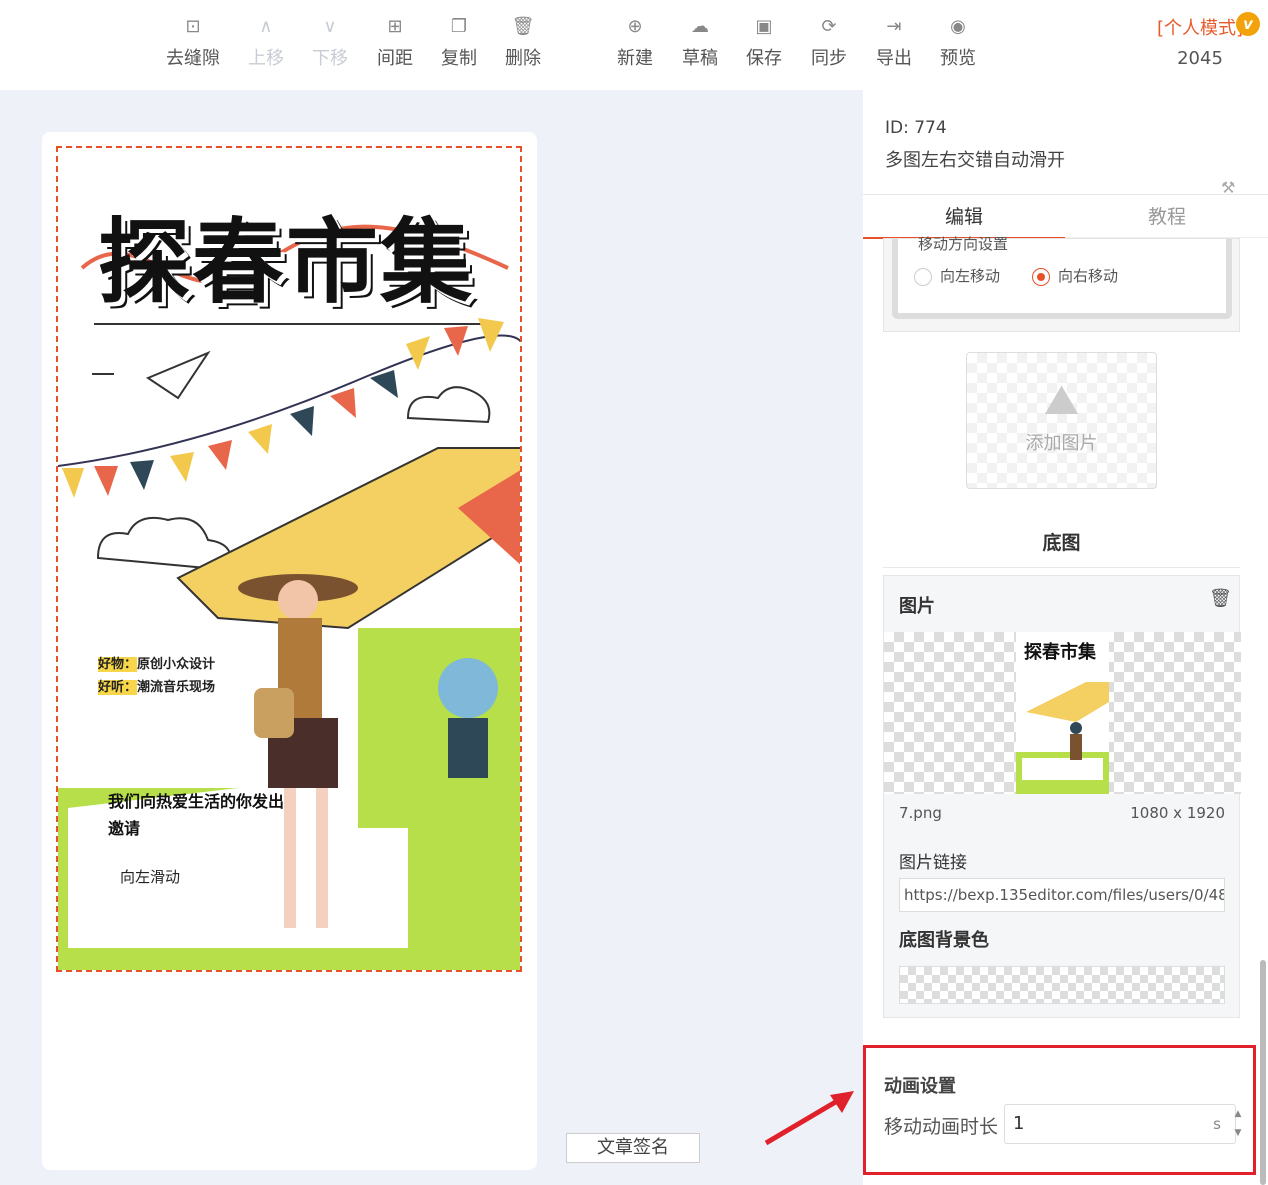  What do you see at coordinates (916, 128) in the screenshot?
I see `template-id: ID: 774` at bounding box center [916, 128].